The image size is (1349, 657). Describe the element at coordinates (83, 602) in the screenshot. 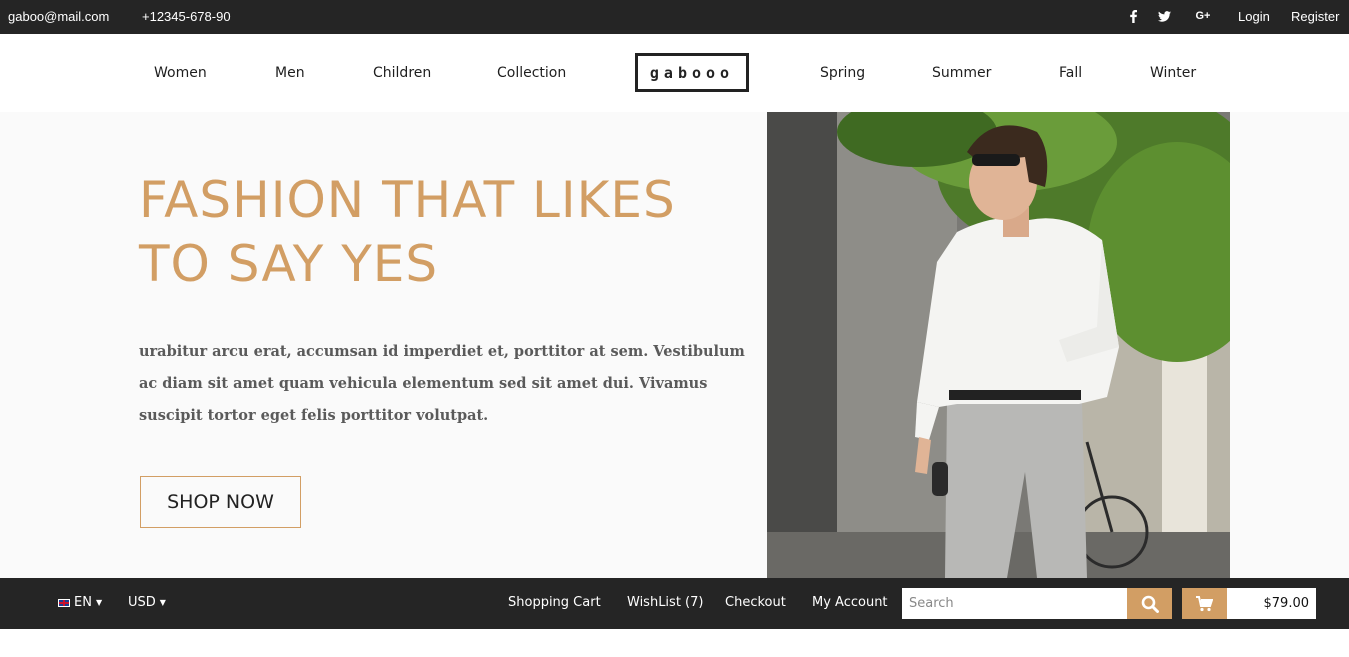

I see `language-label: EN` at that location.